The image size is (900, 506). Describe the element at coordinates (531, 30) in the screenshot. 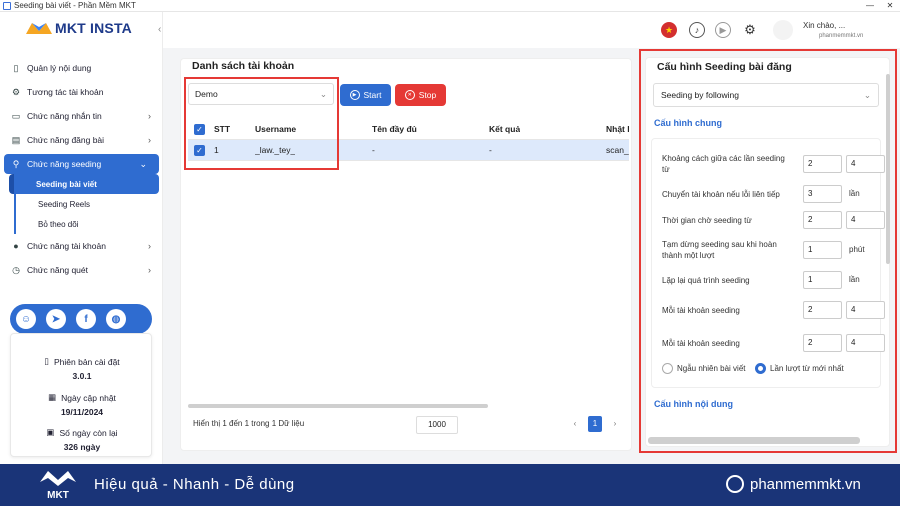

I see `topbar: ★ ♪ ▶ ⚙ Xin chào, ... phanmemmkt.vn` at that location.